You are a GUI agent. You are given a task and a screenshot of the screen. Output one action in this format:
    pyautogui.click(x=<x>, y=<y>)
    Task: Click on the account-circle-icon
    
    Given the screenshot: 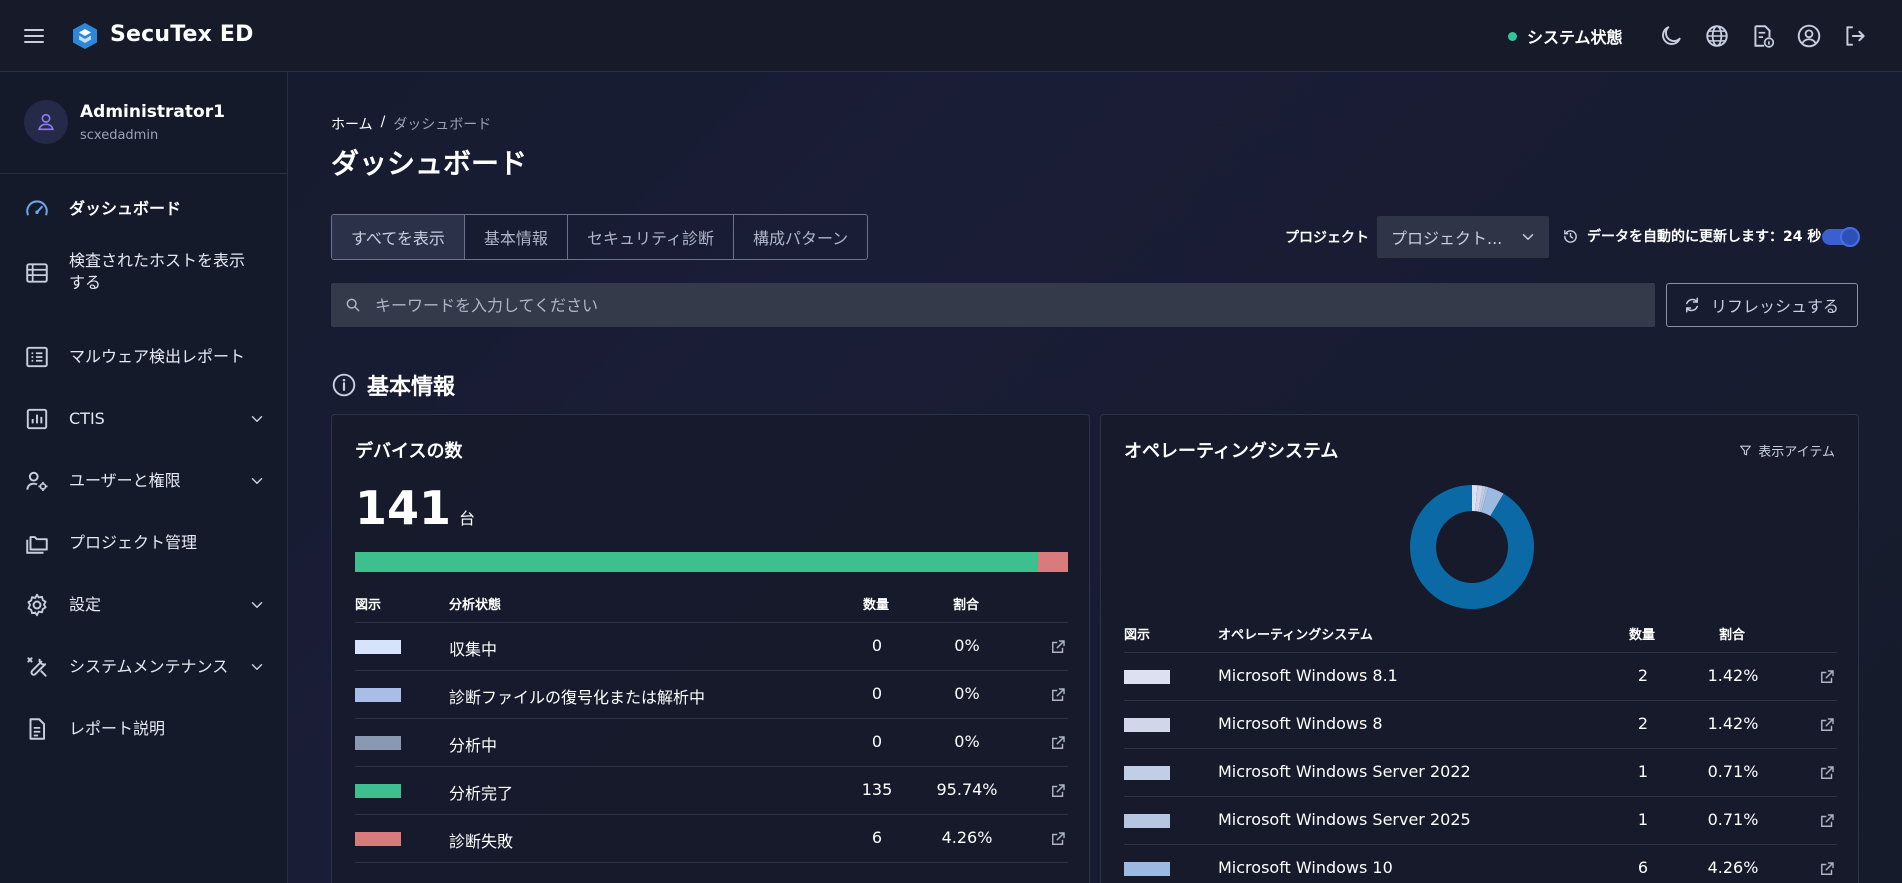 What is the action you would take?
    pyautogui.click(x=1809, y=36)
    